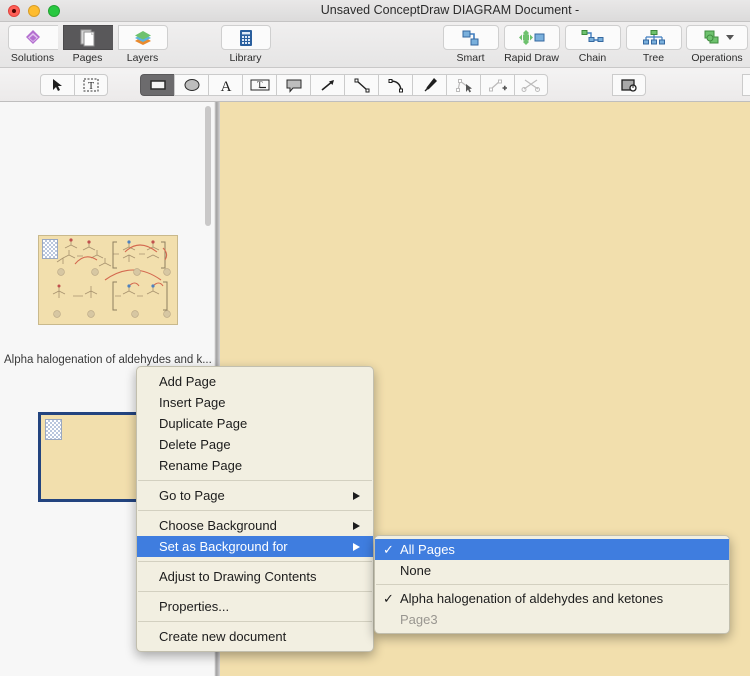  I want to click on chevron-down-icon, so click(729, 37).